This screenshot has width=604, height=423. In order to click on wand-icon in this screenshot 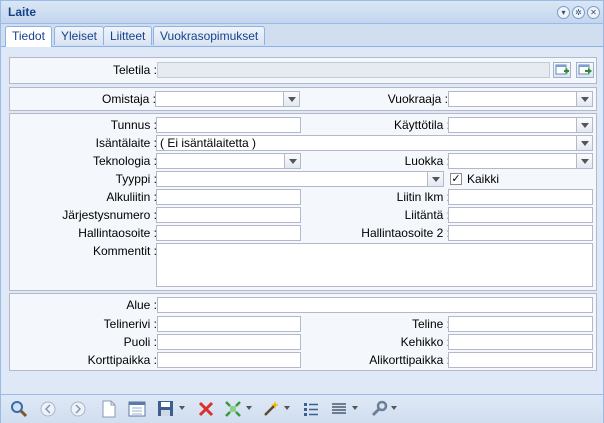, I will do `click(271, 409)`.